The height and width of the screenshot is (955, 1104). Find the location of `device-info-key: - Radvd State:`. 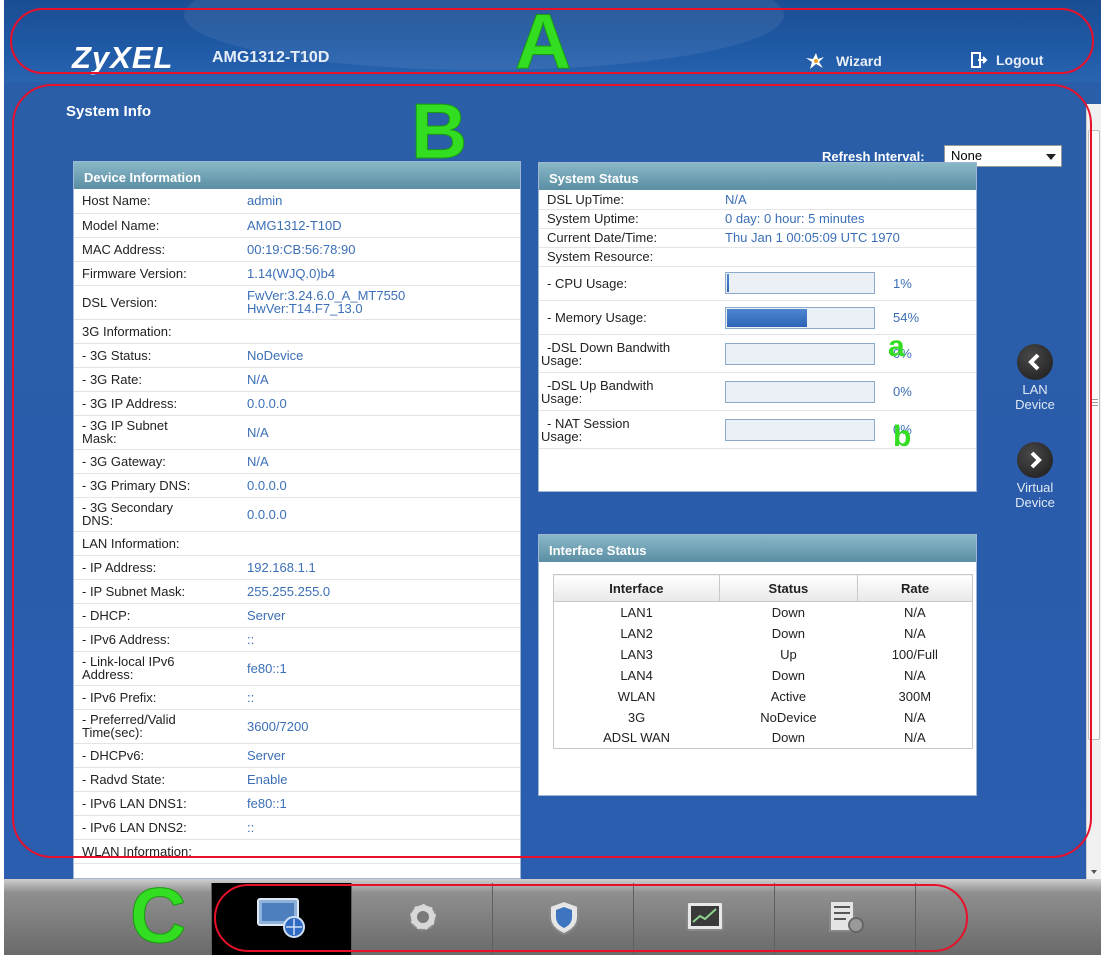

device-info-key: - Radvd State: is located at coordinates (156, 779).